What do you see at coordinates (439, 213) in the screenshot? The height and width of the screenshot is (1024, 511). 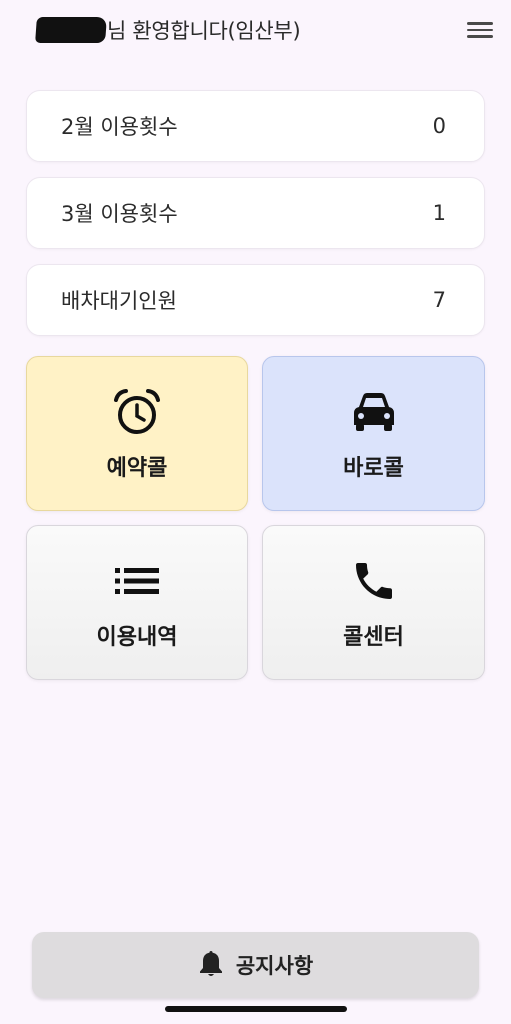 I see `stat-value: 1` at bounding box center [439, 213].